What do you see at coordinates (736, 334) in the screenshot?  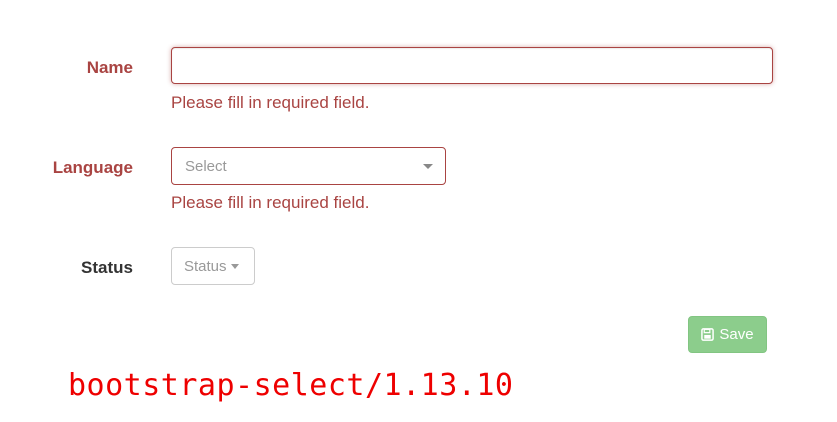 I see `save-button-label: Save` at bounding box center [736, 334].